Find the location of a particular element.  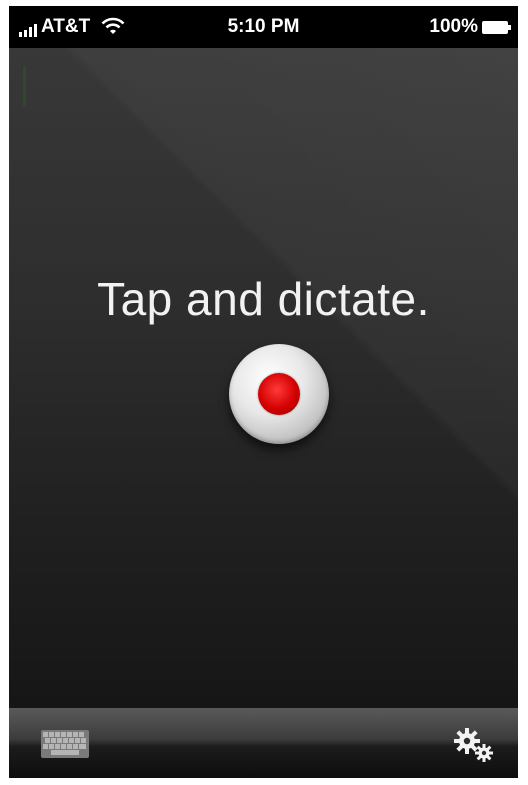

settings-gears-icon is located at coordinates (474, 745).